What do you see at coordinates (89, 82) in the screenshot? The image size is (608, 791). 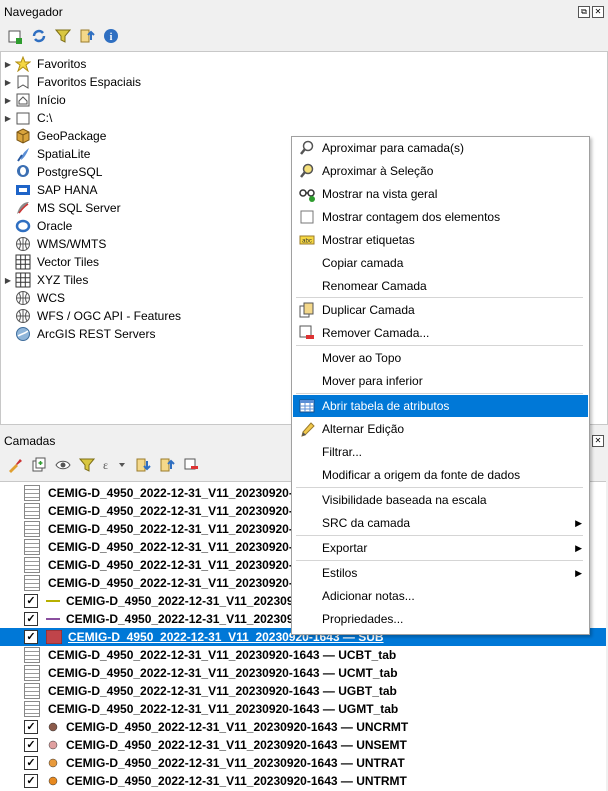 I see `nav-item-label: Favoritos Espaciais` at bounding box center [89, 82].